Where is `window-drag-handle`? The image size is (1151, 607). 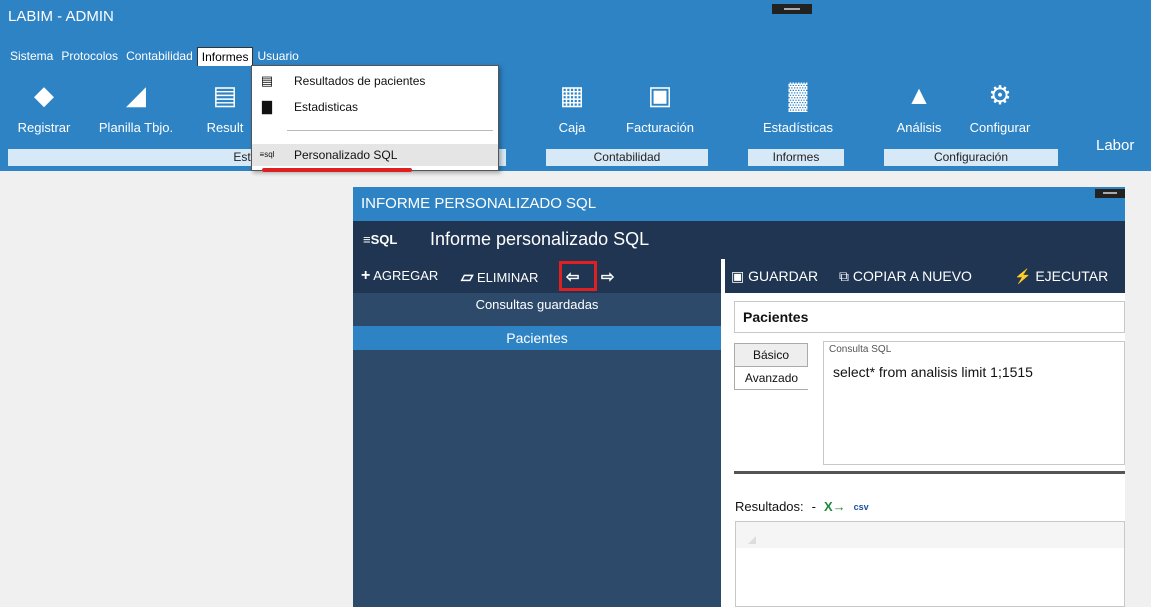 window-drag-handle is located at coordinates (1110, 193).